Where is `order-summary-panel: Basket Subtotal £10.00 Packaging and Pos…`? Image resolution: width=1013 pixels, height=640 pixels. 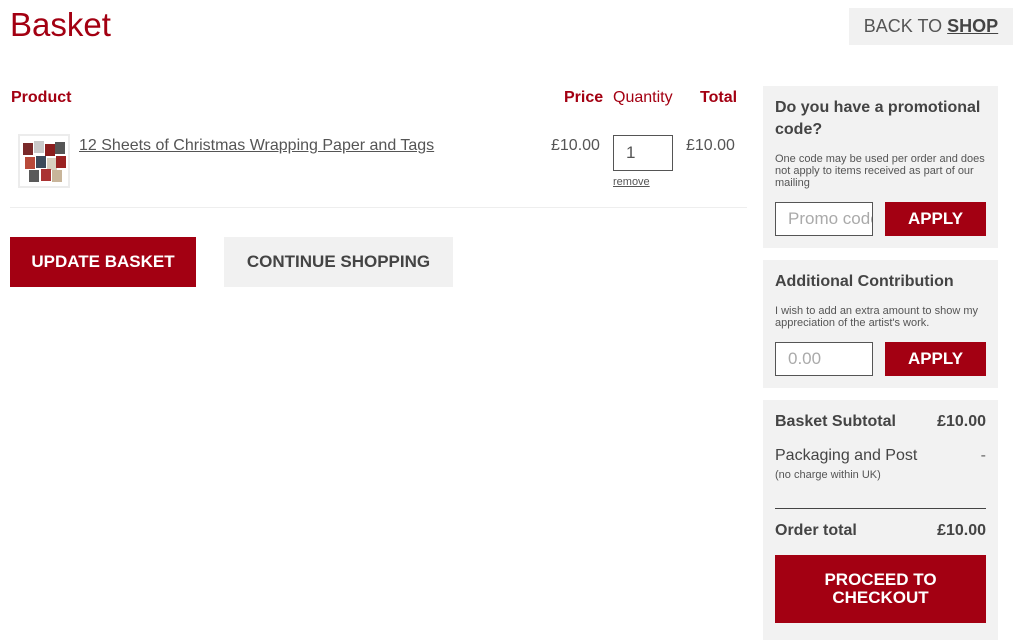 order-summary-panel: Basket Subtotal £10.00 Packaging and Pos… is located at coordinates (880, 520).